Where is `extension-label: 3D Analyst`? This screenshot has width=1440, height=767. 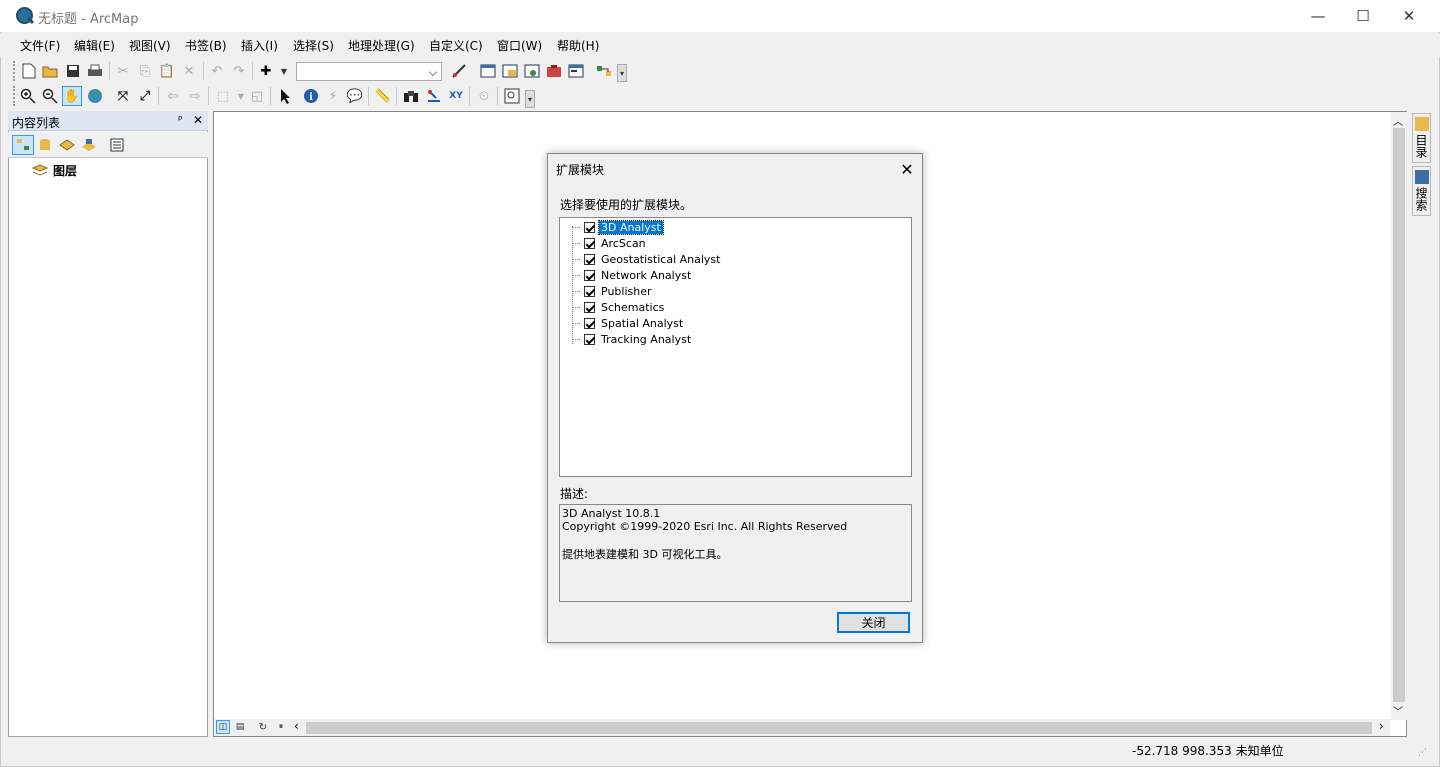 extension-label: 3D Analyst is located at coordinates (631, 227).